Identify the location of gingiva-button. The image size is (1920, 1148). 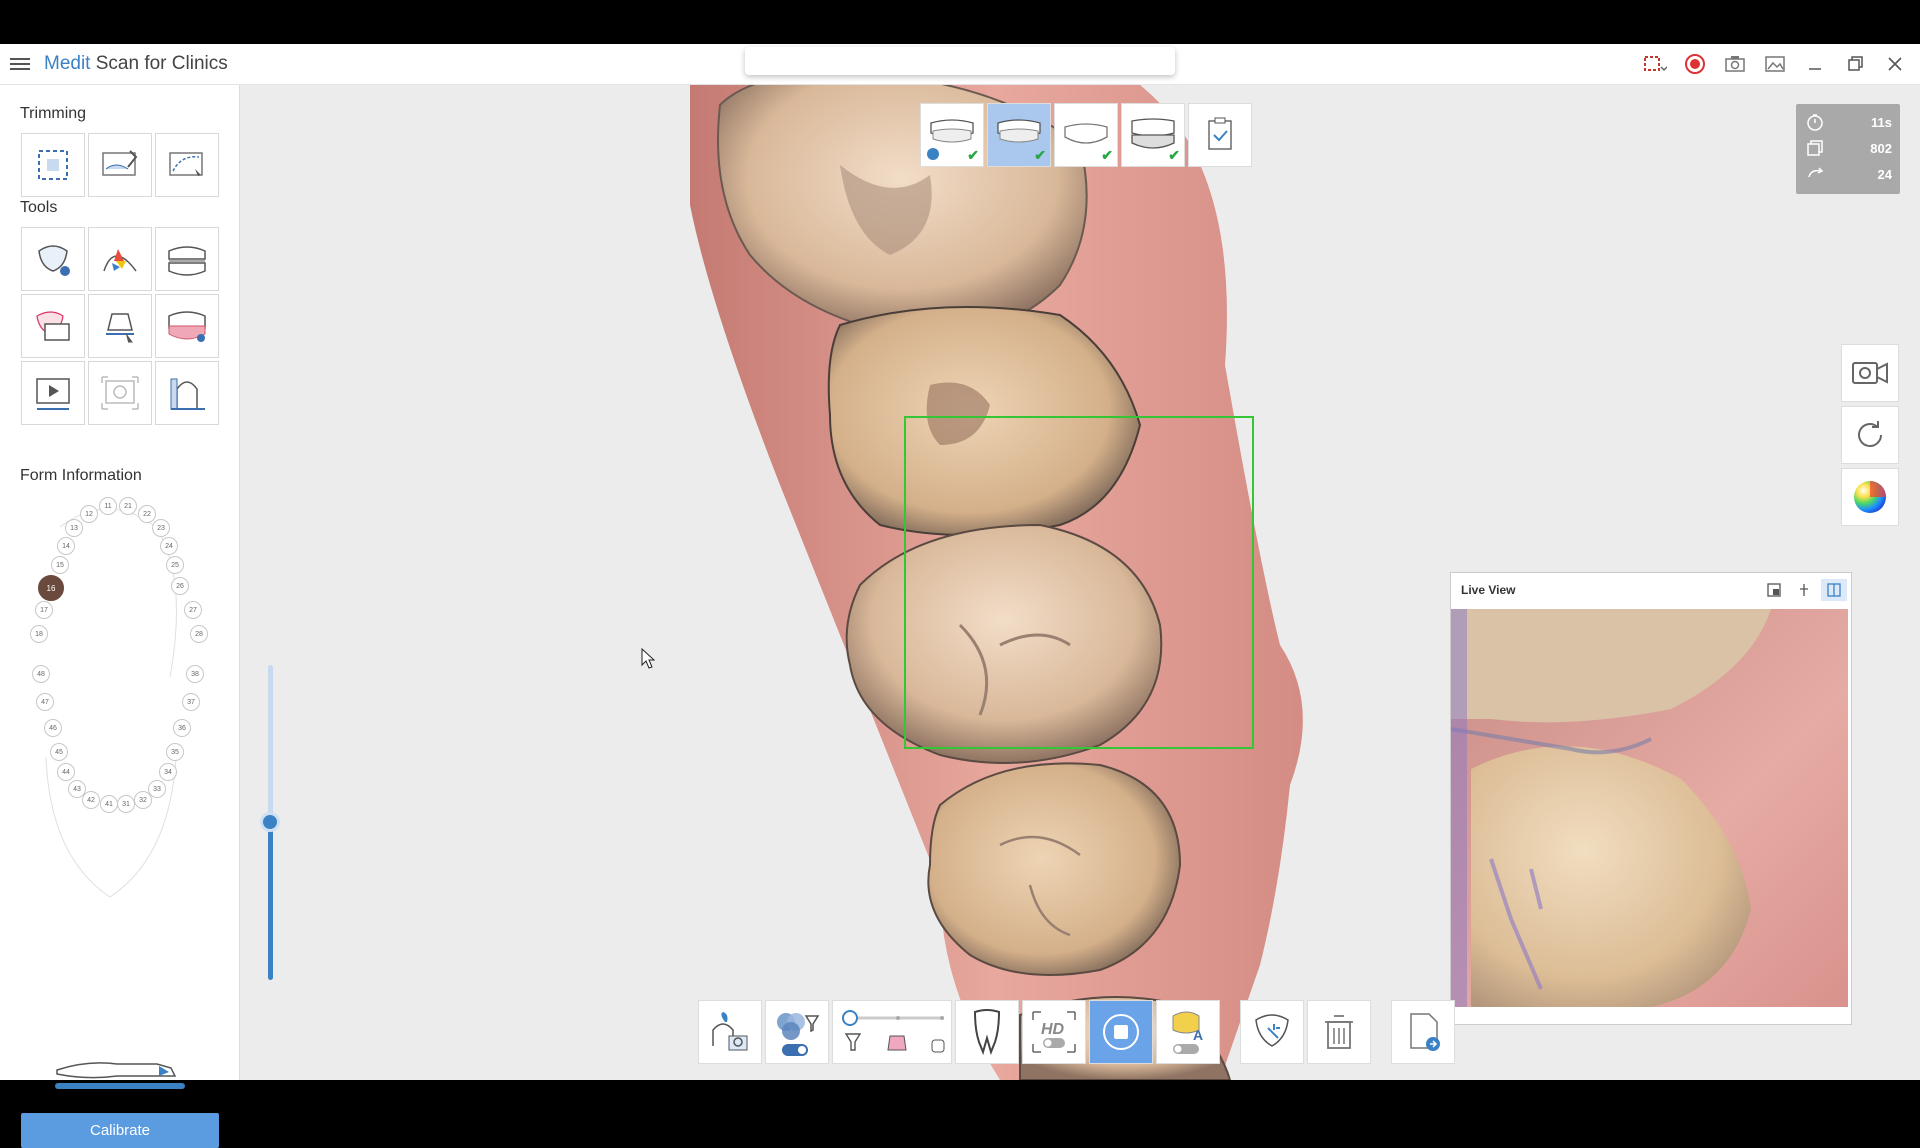
(187, 326).